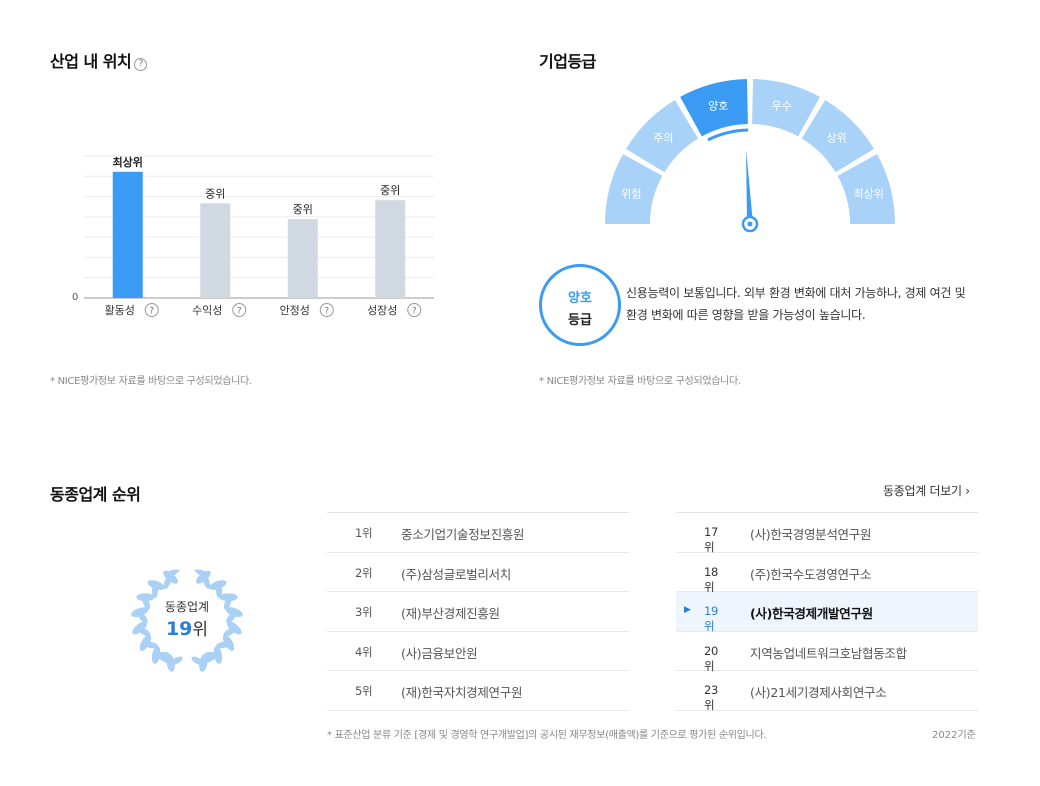  What do you see at coordinates (631, 194) in the screenshot?
I see `gauge-segment-label: 위험` at bounding box center [631, 194].